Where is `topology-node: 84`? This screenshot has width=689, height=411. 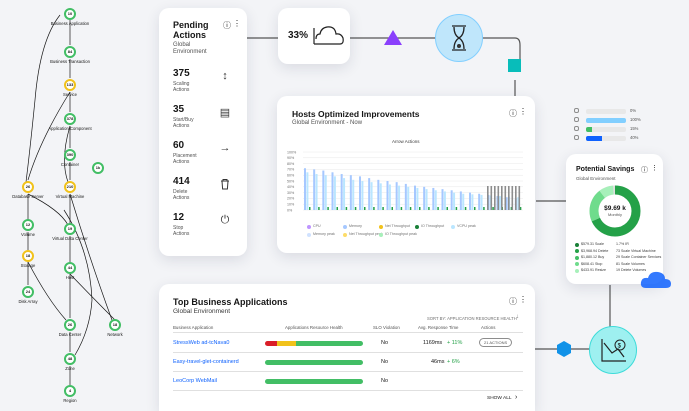
topology-node: 84 is located at coordinates (70, 52).